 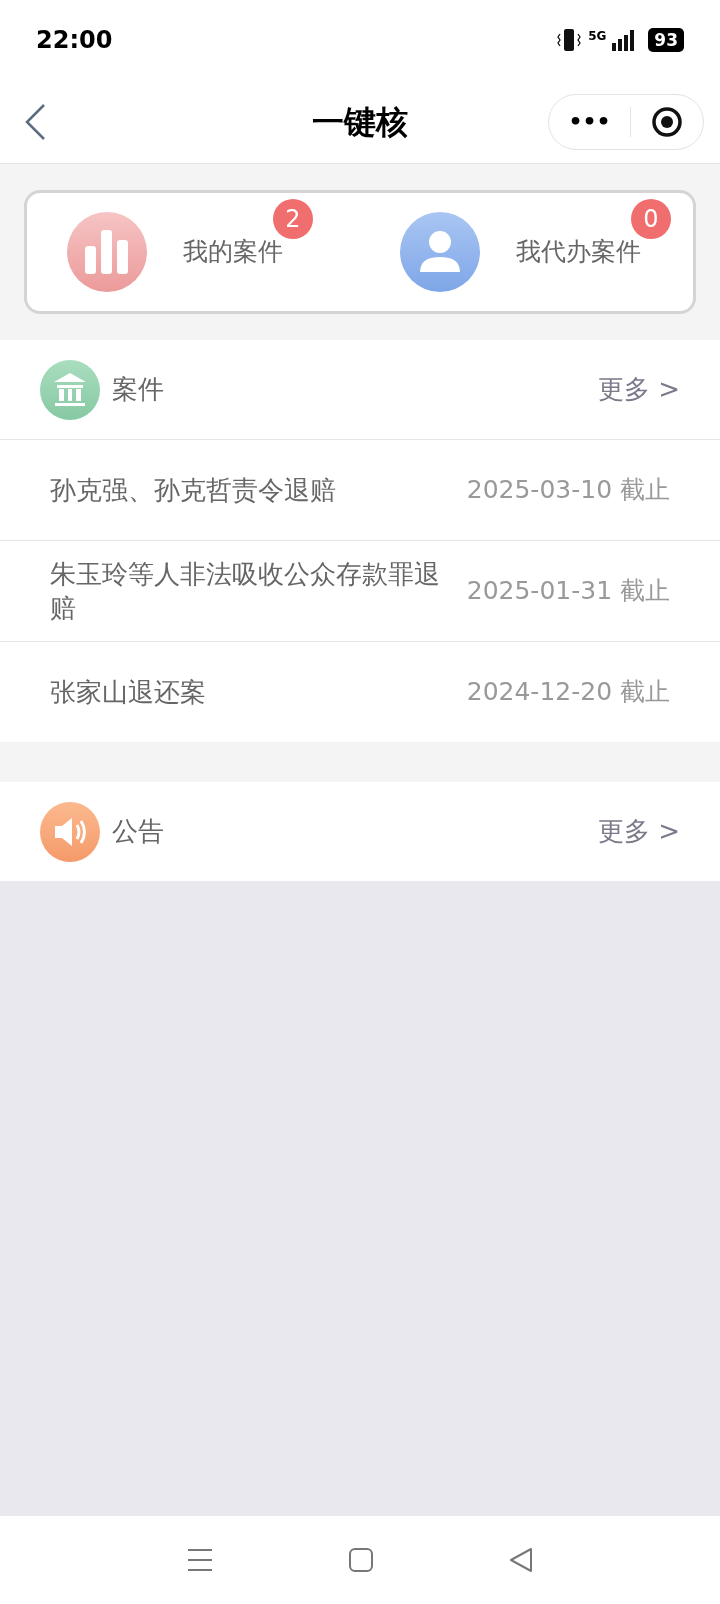 I want to click on section-title: 公告, so click(x=138, y=831).